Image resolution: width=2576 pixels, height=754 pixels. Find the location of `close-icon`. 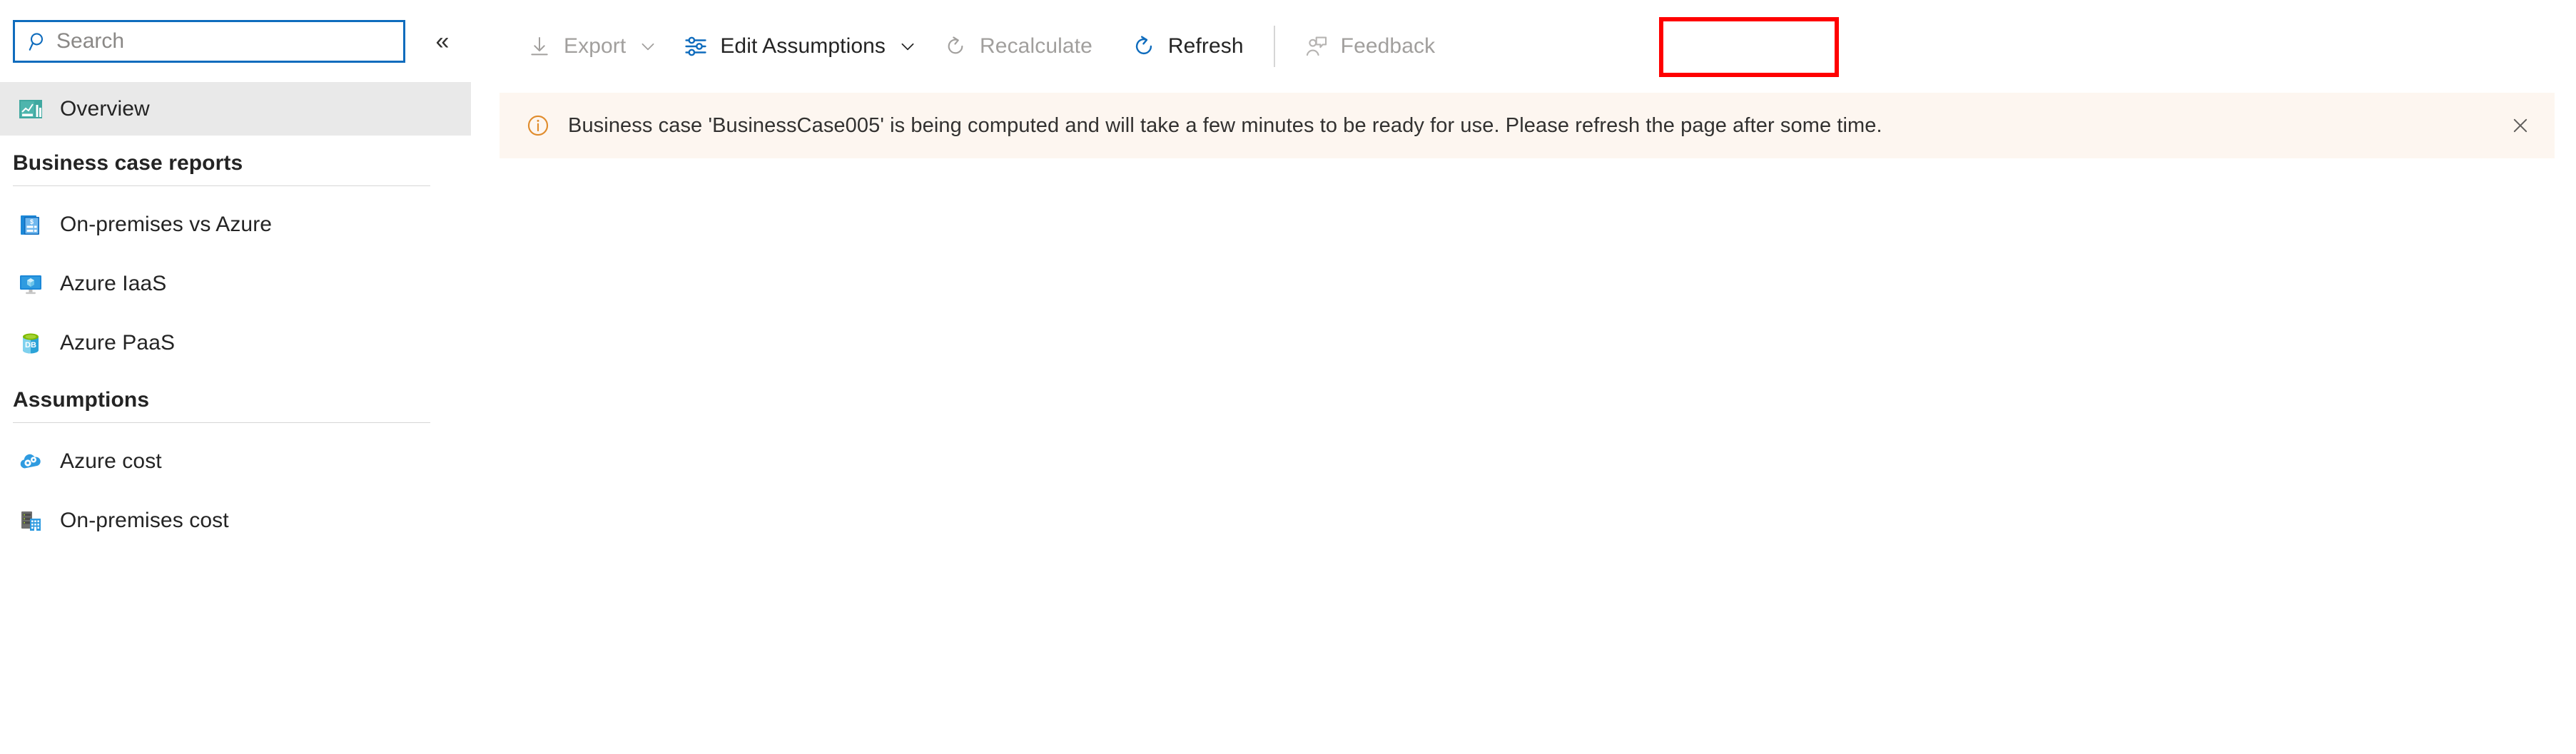

close-icon is located at coordinates (2520, 125).